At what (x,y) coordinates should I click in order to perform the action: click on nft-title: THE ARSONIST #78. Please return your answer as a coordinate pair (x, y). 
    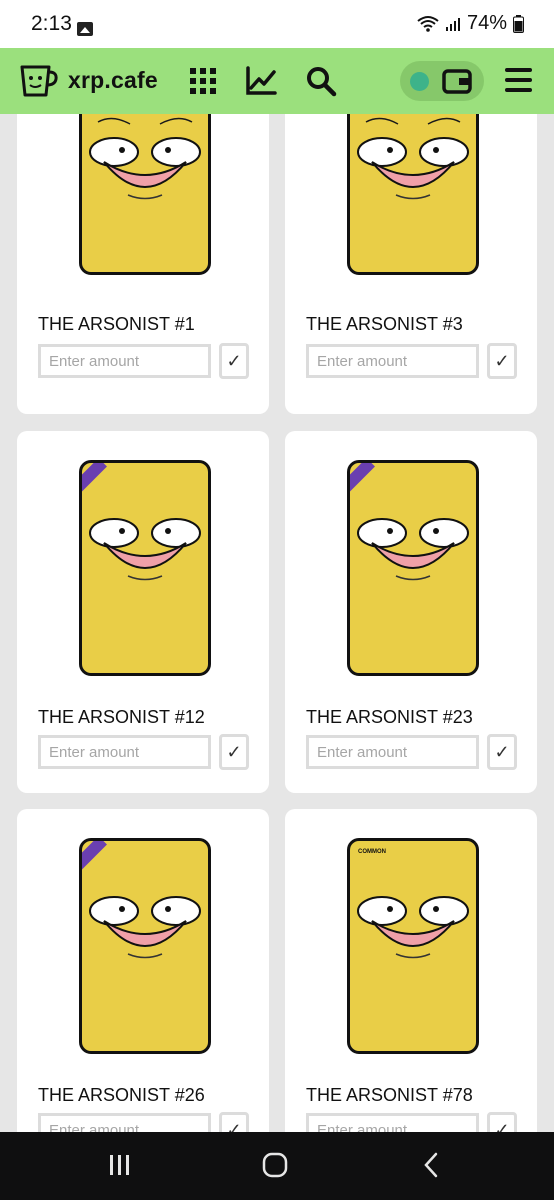
    Looking at the image, I should click on (389, 1095).